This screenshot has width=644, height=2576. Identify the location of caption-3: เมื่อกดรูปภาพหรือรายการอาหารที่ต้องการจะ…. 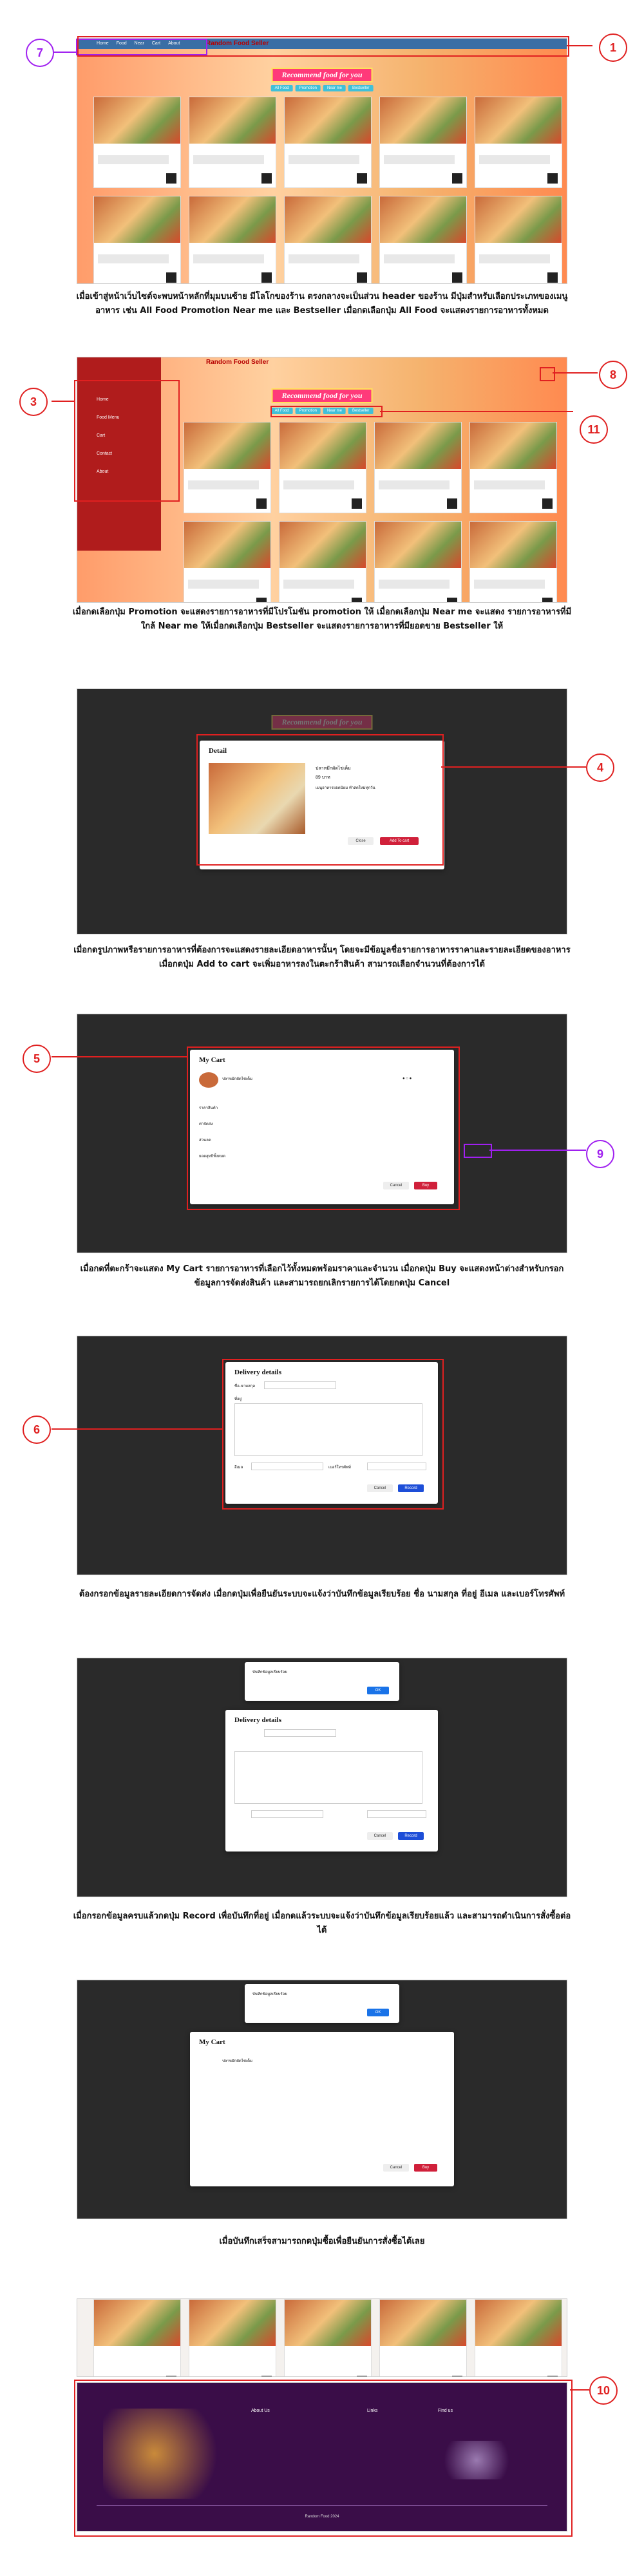
(322, 957).